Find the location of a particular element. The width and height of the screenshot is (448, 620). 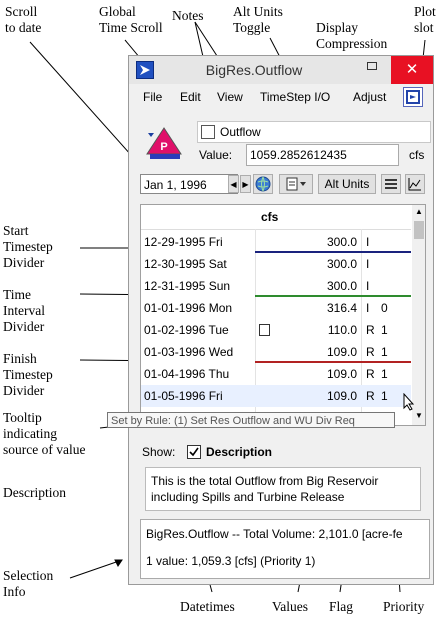

table-row: 01-01-1996 Mon 316.4 I 0 is located at coordinates (276, 308).